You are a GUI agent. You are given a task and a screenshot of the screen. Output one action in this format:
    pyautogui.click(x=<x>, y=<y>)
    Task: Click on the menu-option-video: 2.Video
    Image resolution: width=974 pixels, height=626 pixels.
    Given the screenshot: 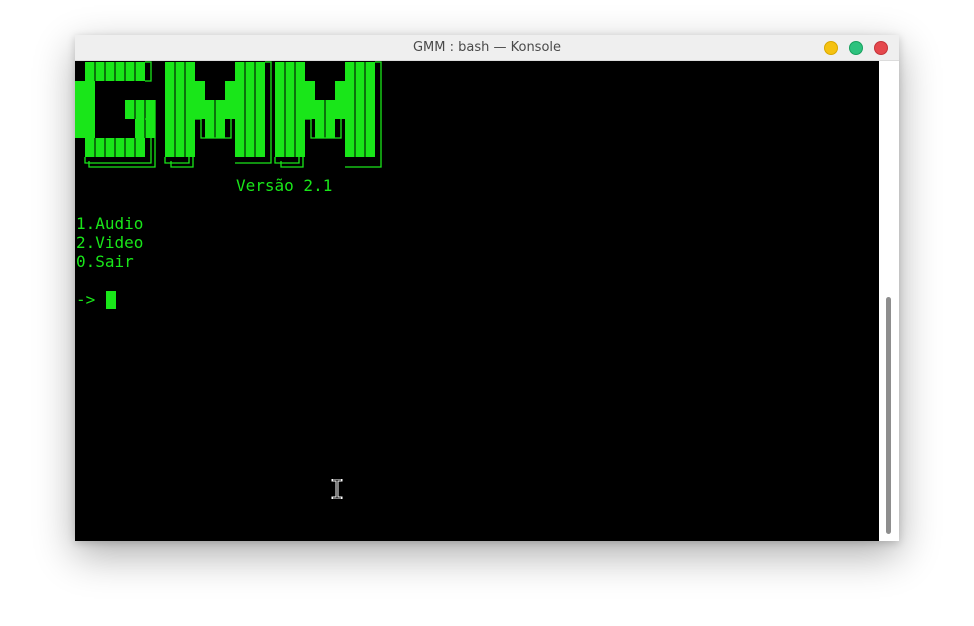 What is the action you would take?
    pyautogui.click(x=110, y=242)
    